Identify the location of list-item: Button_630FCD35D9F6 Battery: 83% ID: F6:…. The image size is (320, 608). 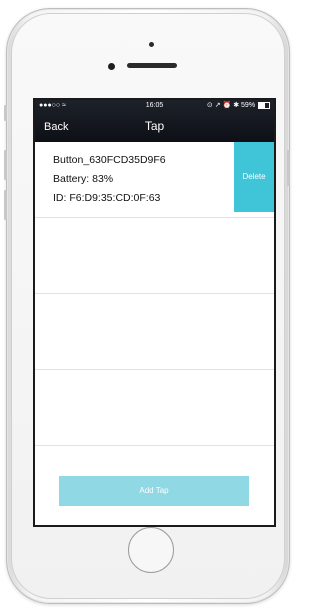
(154, 180).